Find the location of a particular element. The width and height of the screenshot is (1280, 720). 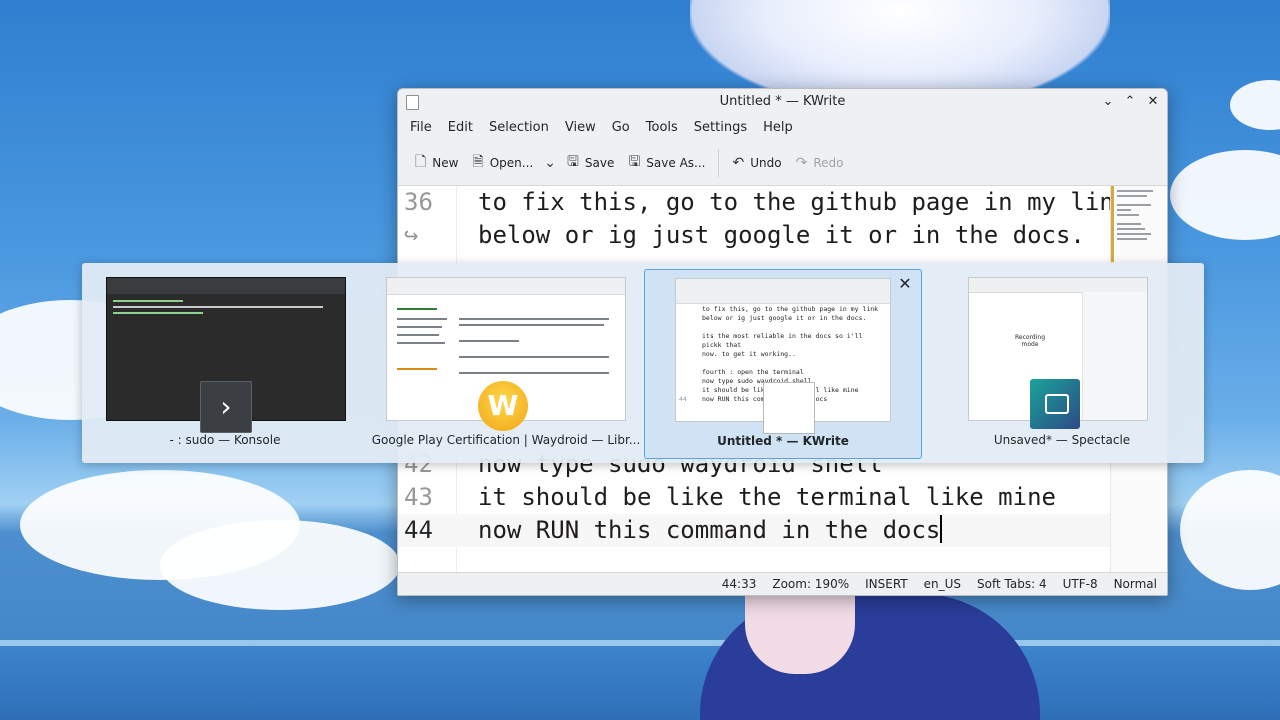

save-button-label: Save is located at coordinates (599, 163).